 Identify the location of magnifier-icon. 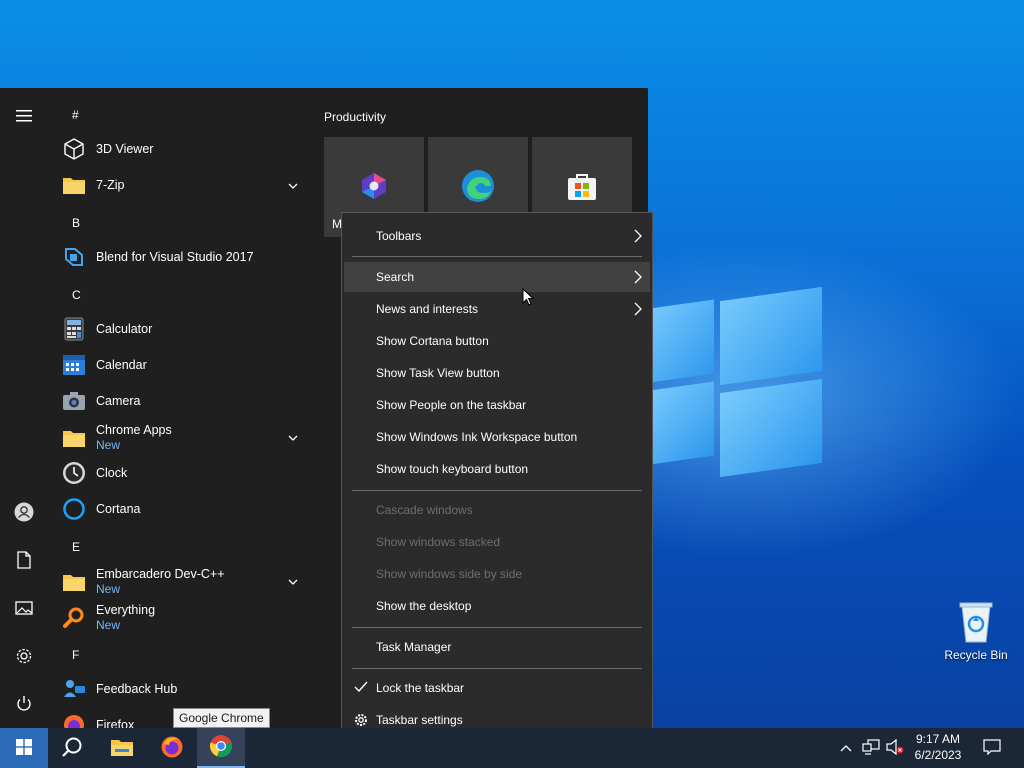
(74, 618).